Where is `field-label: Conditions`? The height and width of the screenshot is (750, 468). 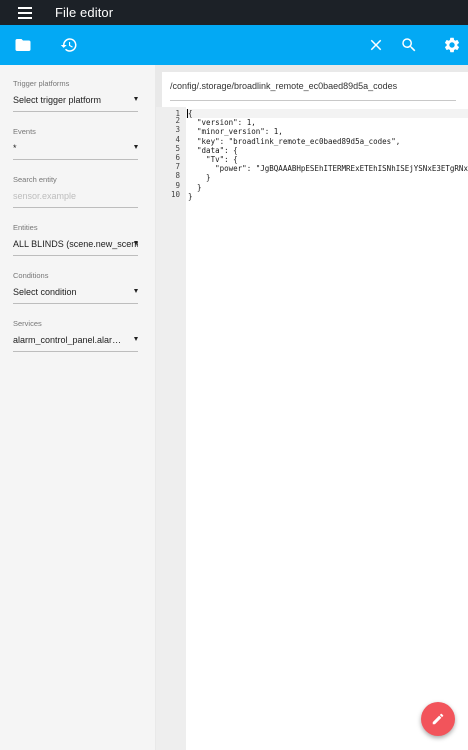 field-label: Conditions is located at coordinates (31, 275).